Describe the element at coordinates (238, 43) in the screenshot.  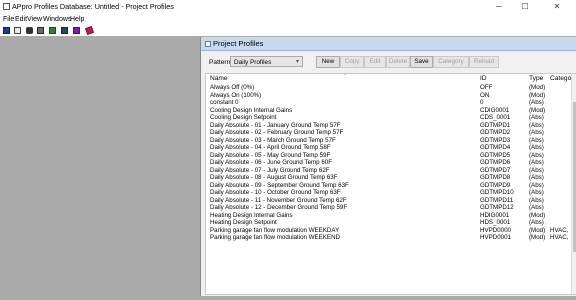
I see `panel-title: Project Profiles` at that location.